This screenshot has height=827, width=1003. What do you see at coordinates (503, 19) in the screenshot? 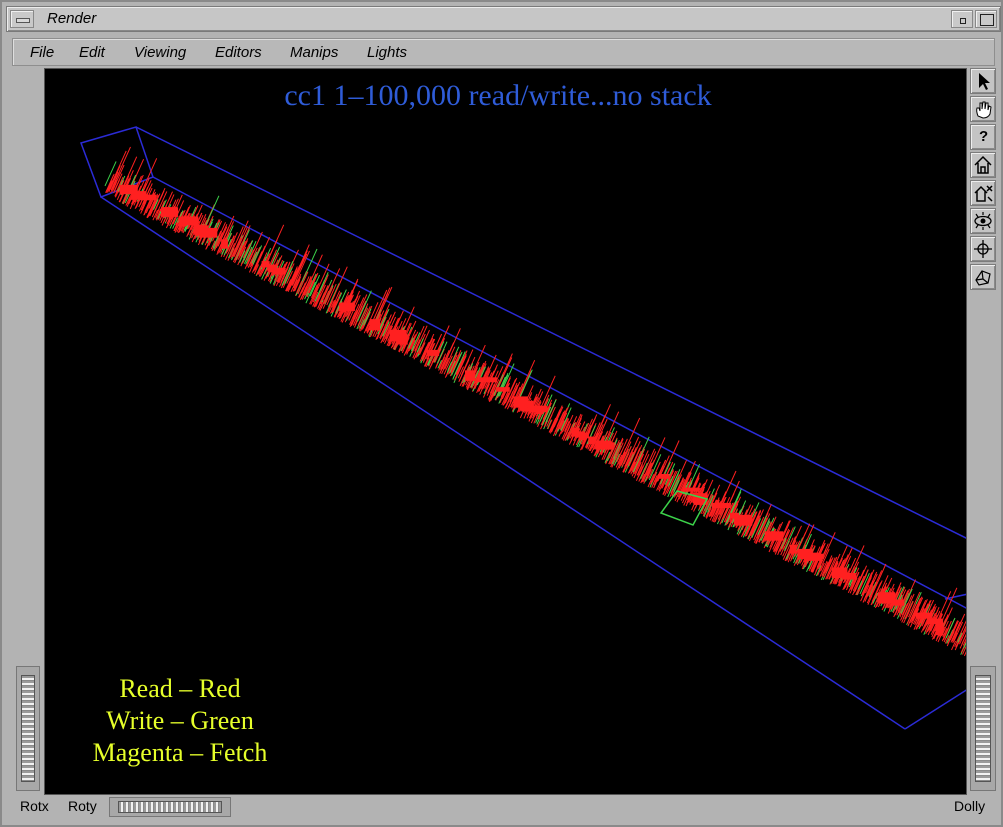
I see `title-bar: Render` at bounding box center [503, 19].